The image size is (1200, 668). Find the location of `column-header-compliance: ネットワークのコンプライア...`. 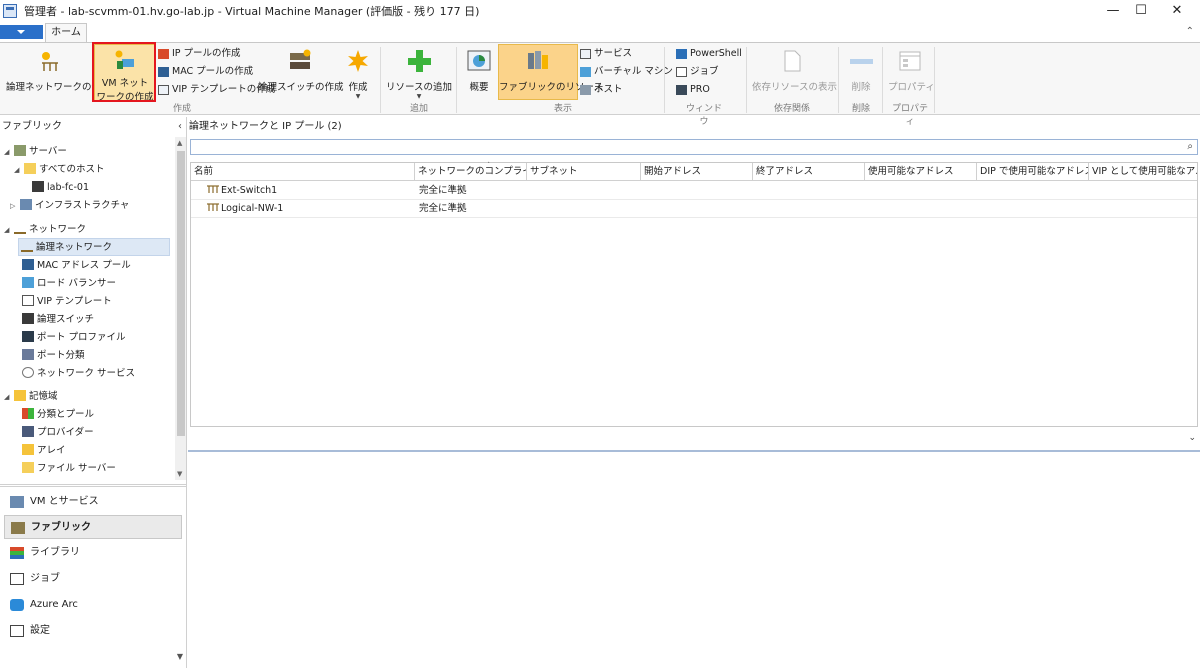

column-header-compliance: ネットワークのコンプライア... is located at coordinates (471, 172).